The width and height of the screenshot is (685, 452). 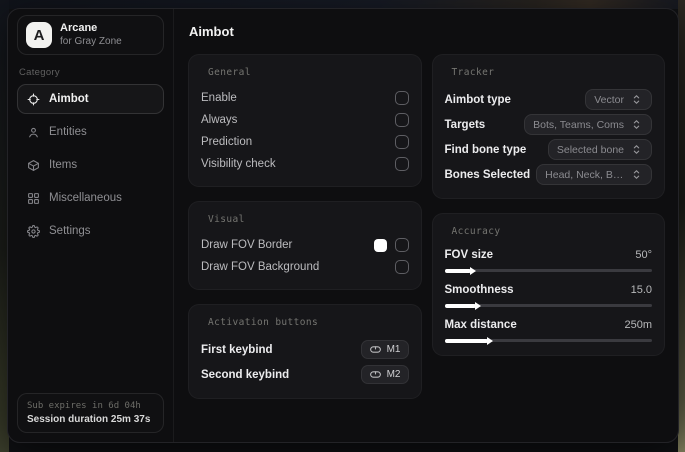 I want to click on brand-card: A Arcane for Gray Zone, so click(x=90, y=35).